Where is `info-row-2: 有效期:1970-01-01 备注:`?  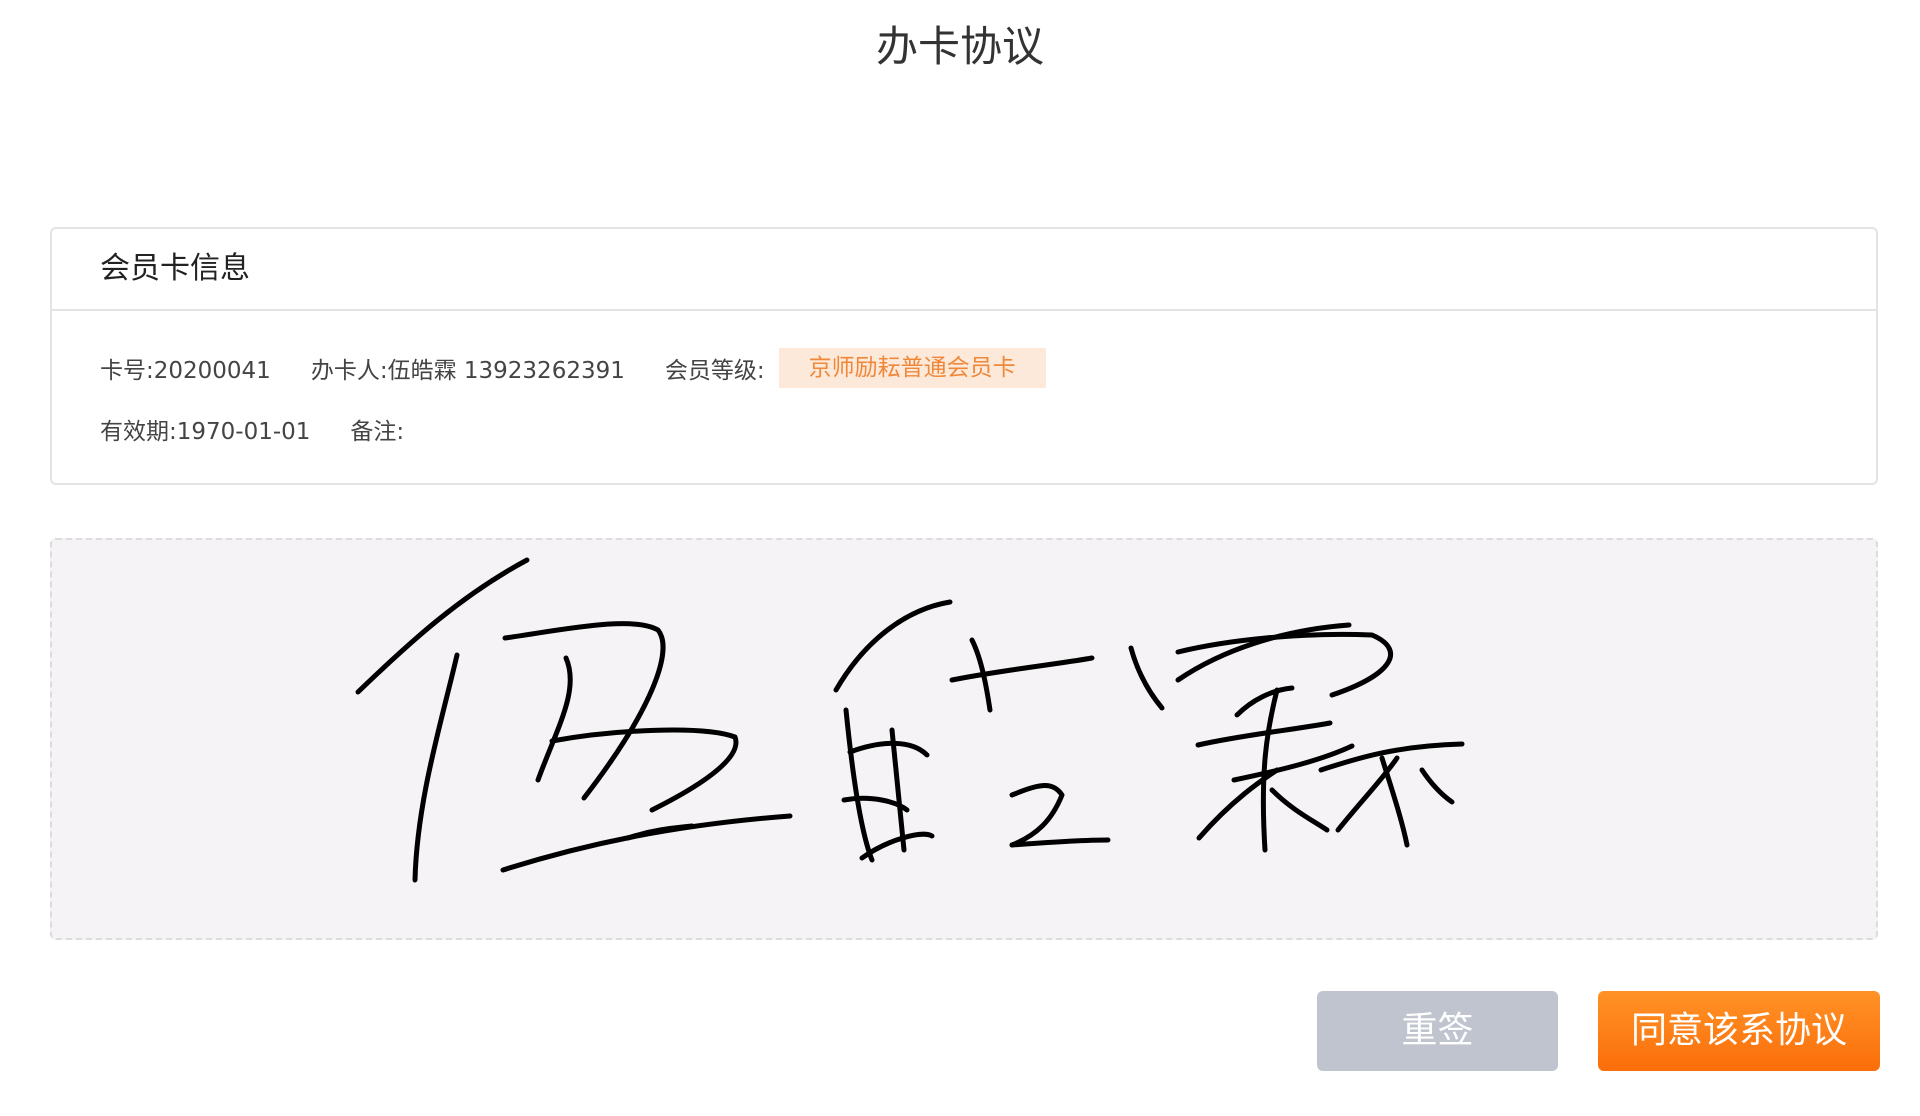 info-row-2: 有效期:1970-01-01 备注: is located at coordinates (272, 429).